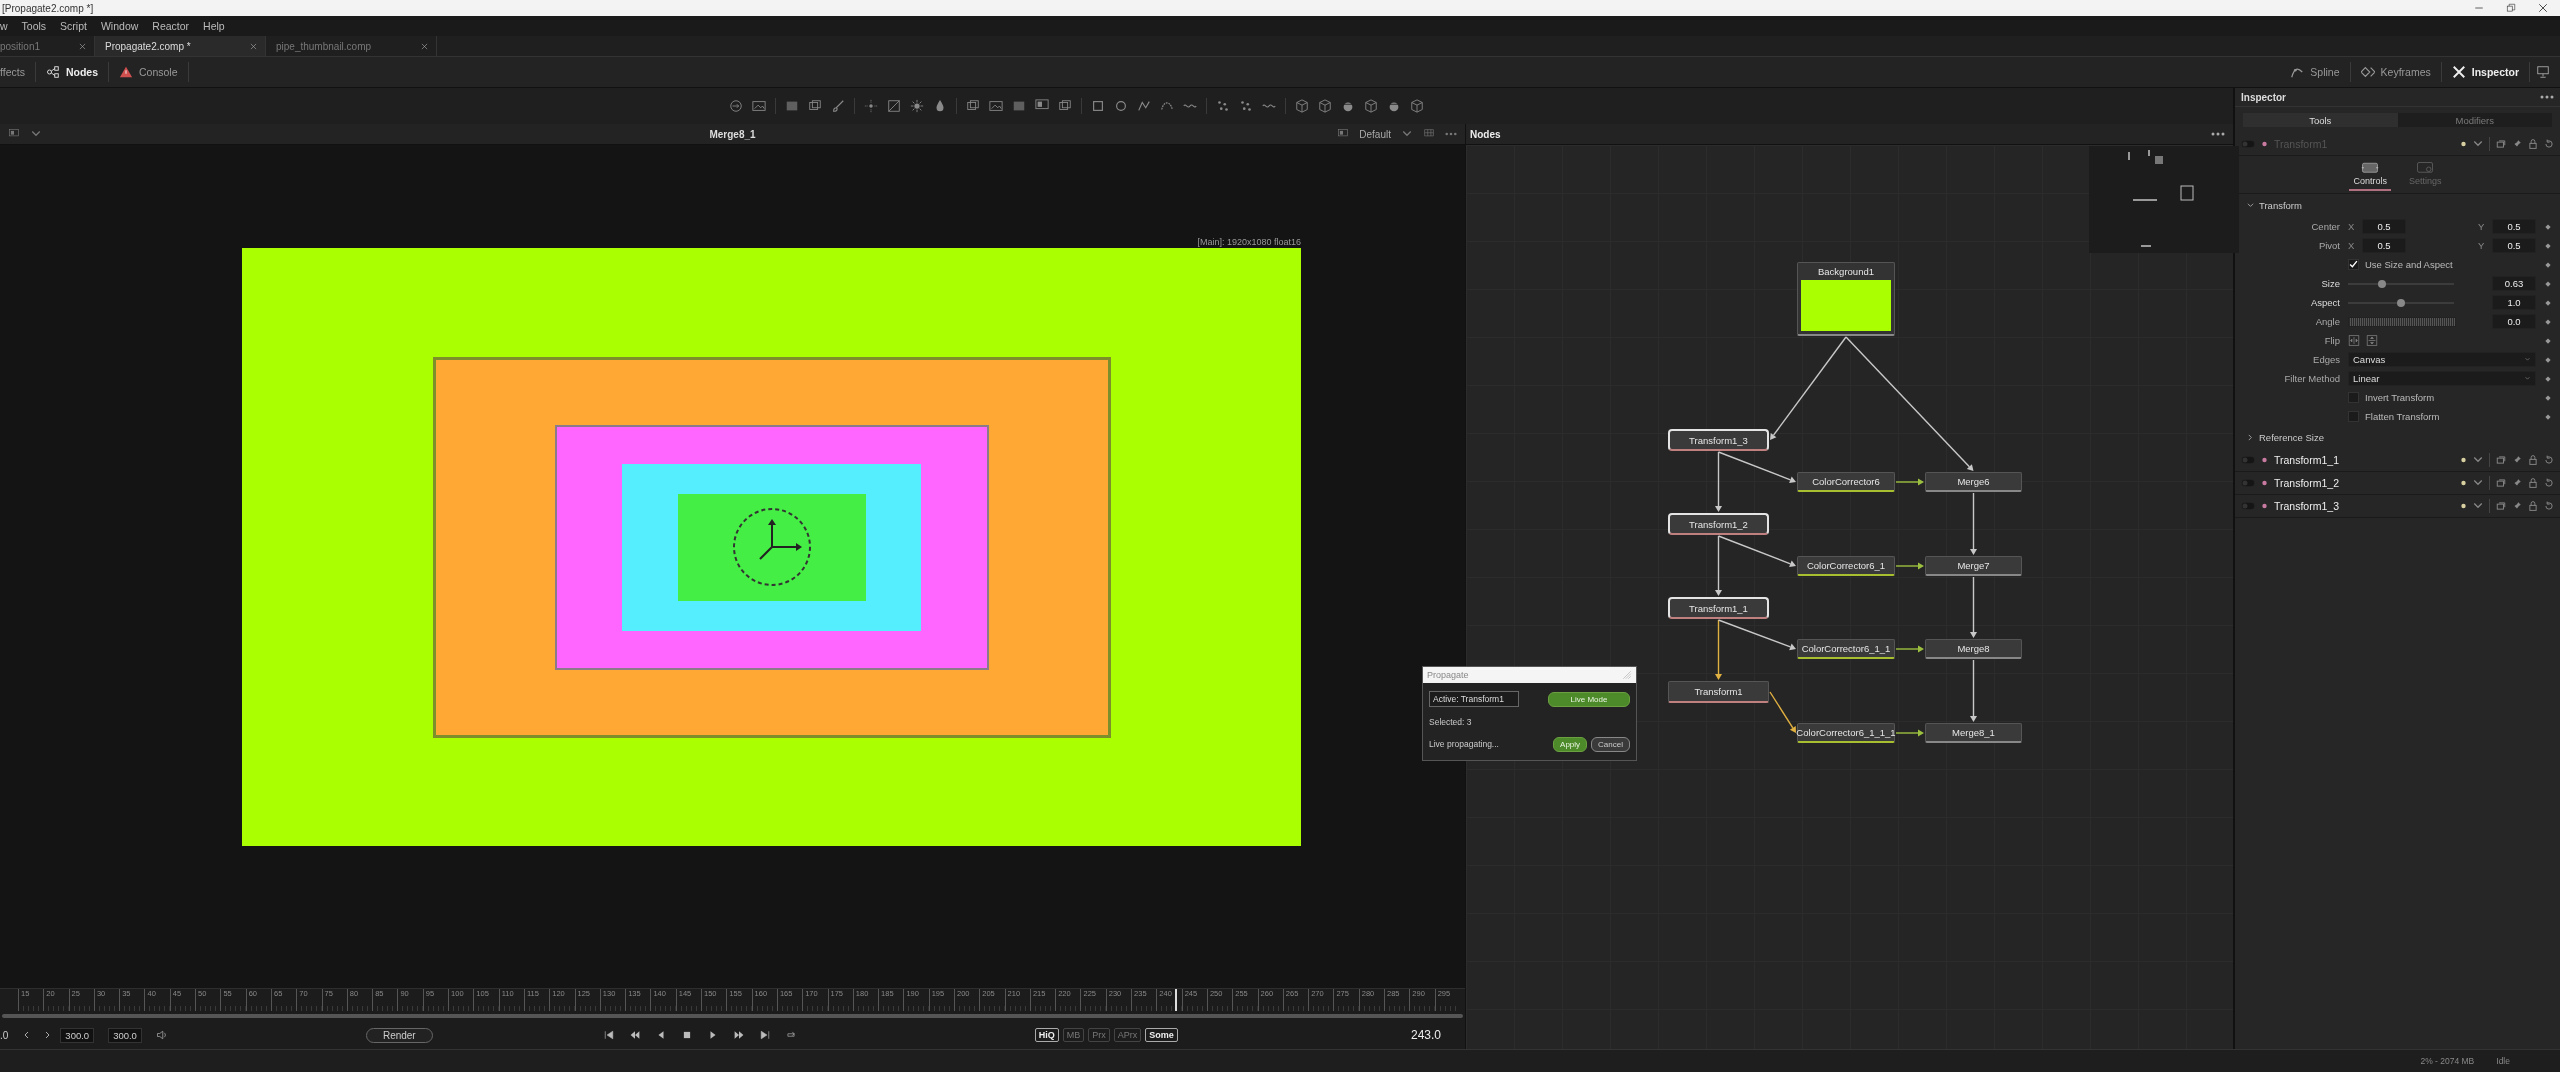  What do you see at coordinates (26, 1035) in the screenshot?
I see `chevron-left-icon` at bounding box center [26, 1035].